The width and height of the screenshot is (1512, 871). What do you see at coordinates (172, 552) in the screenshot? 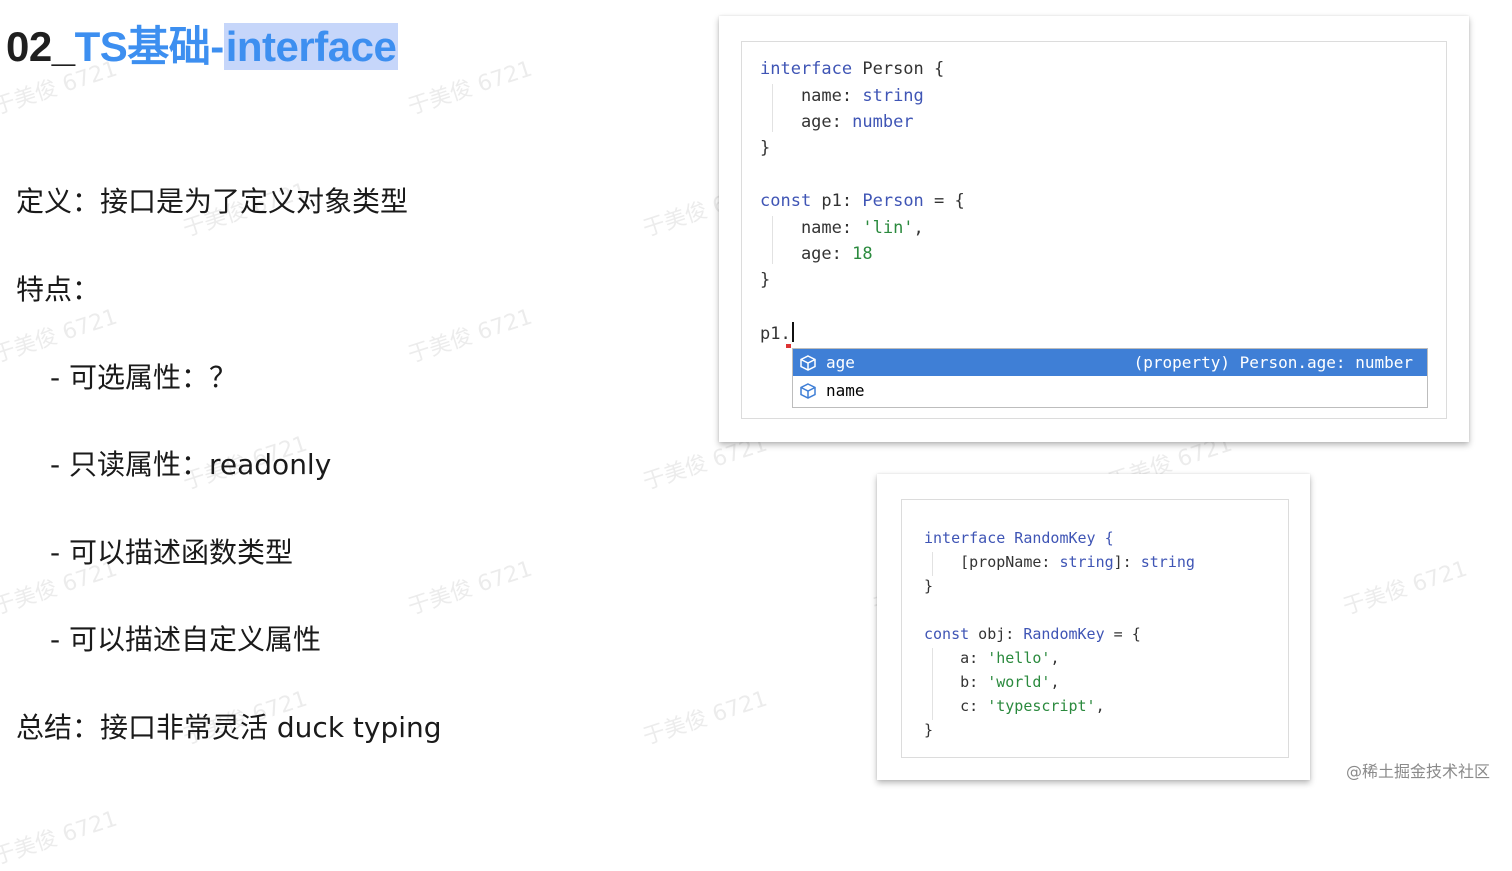
I see `feature-function-types: - 可以描述函数类型` at bounding box center [172, 552].